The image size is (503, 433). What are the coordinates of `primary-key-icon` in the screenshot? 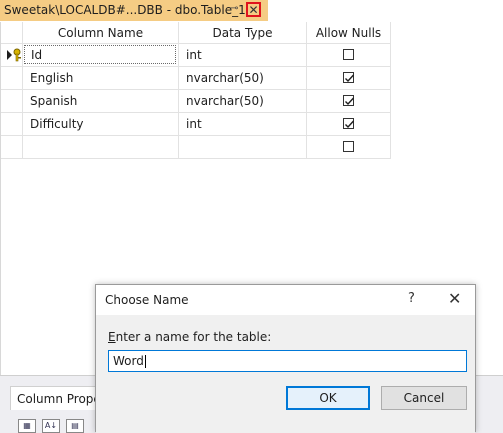 It's located at (14, 55).